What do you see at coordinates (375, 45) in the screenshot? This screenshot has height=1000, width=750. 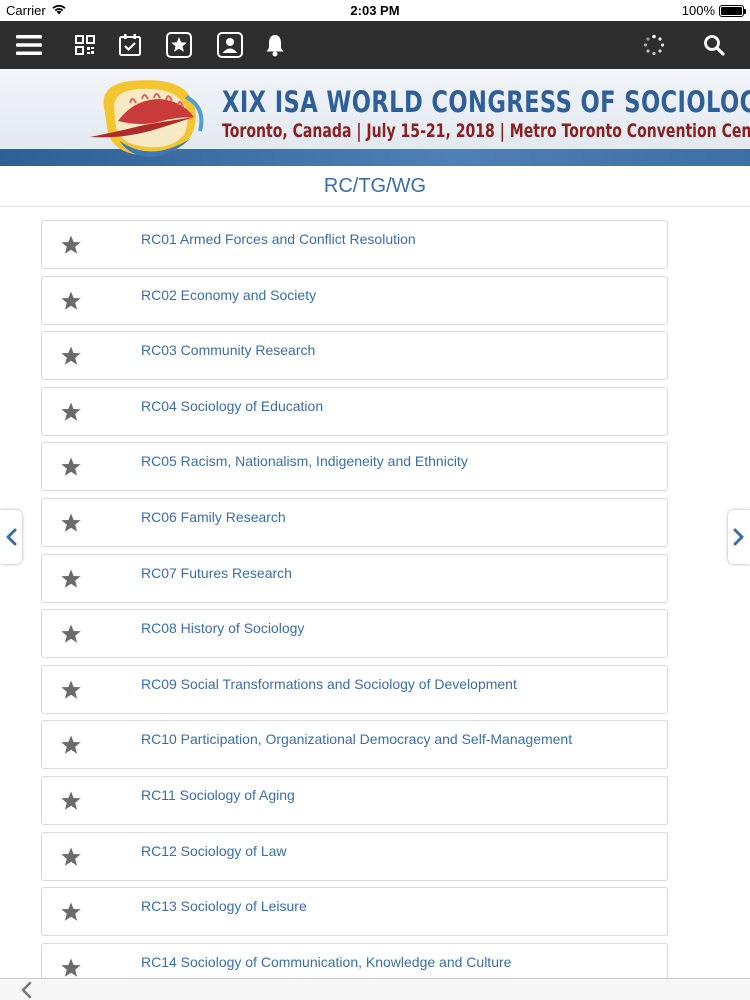 I see `app-toolbar` at bounding box center [375, 45].